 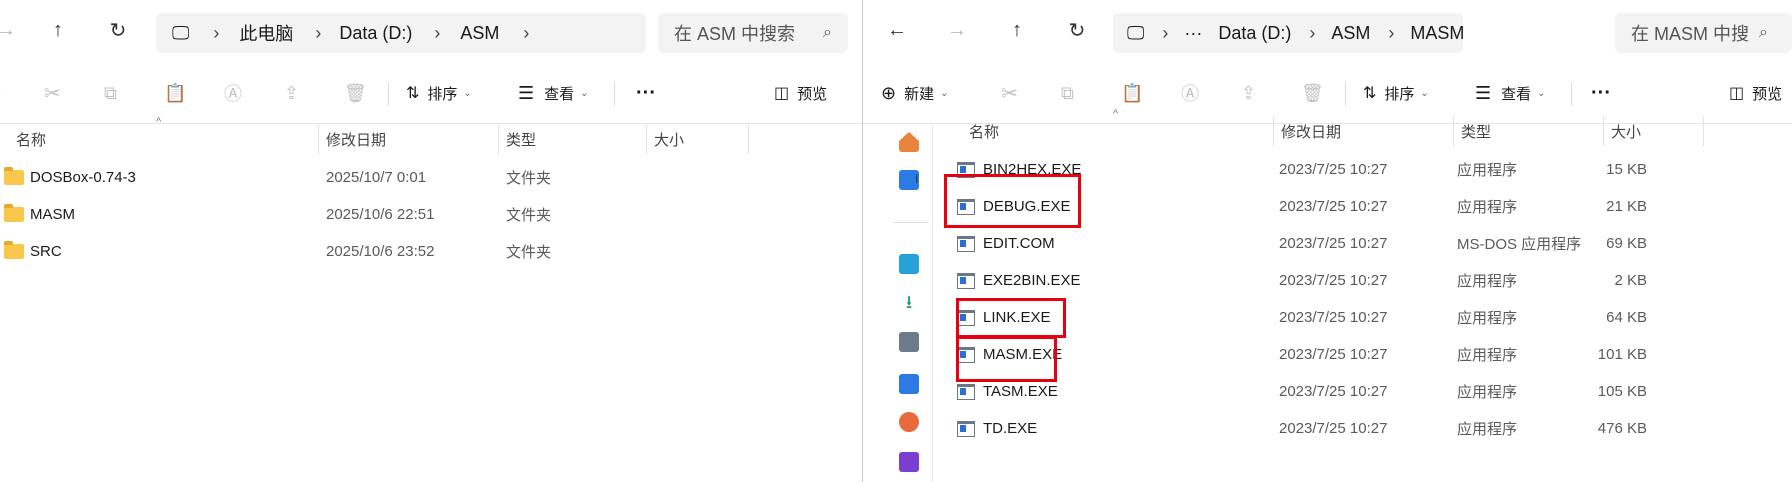 What do you see at coordinates (1193, 33) in the screenshot?
I see `breadcrumb-ellipsis: ···` at bounding box center [1193, 33].